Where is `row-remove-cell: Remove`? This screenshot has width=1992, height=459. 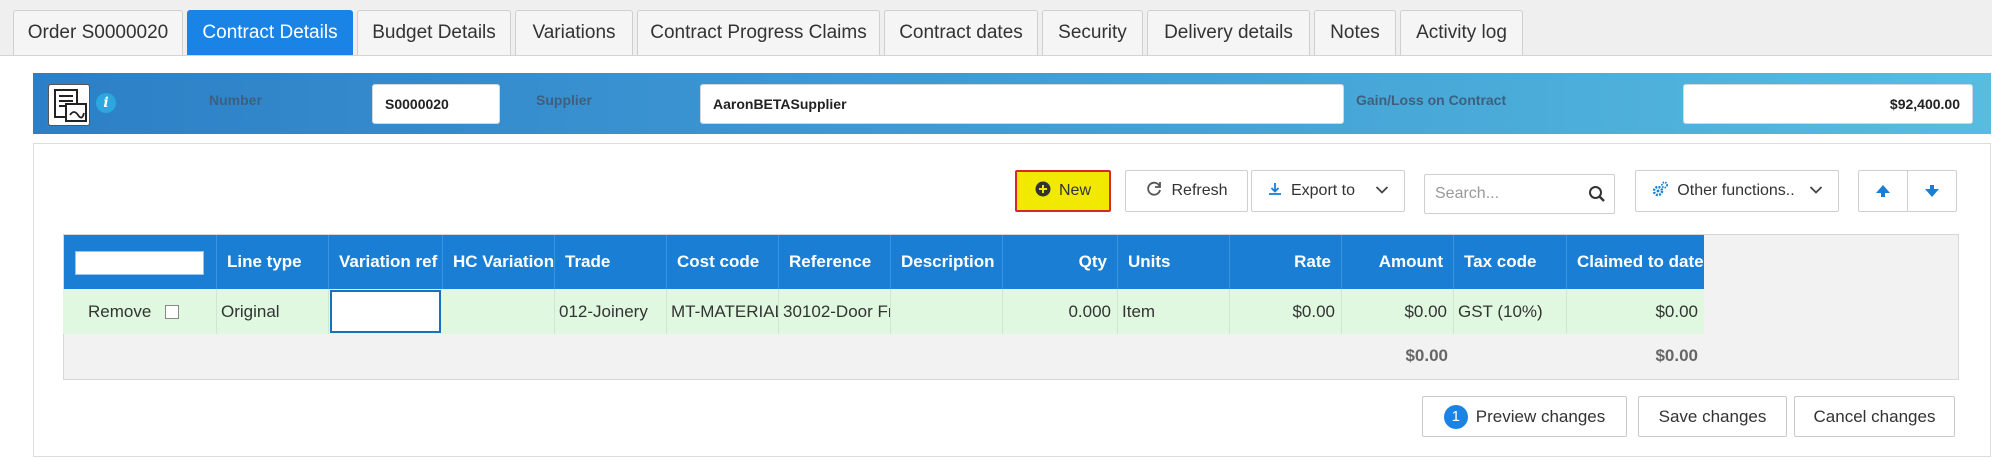 row-remove-cell: Remove is located at coordinates (140, 311).